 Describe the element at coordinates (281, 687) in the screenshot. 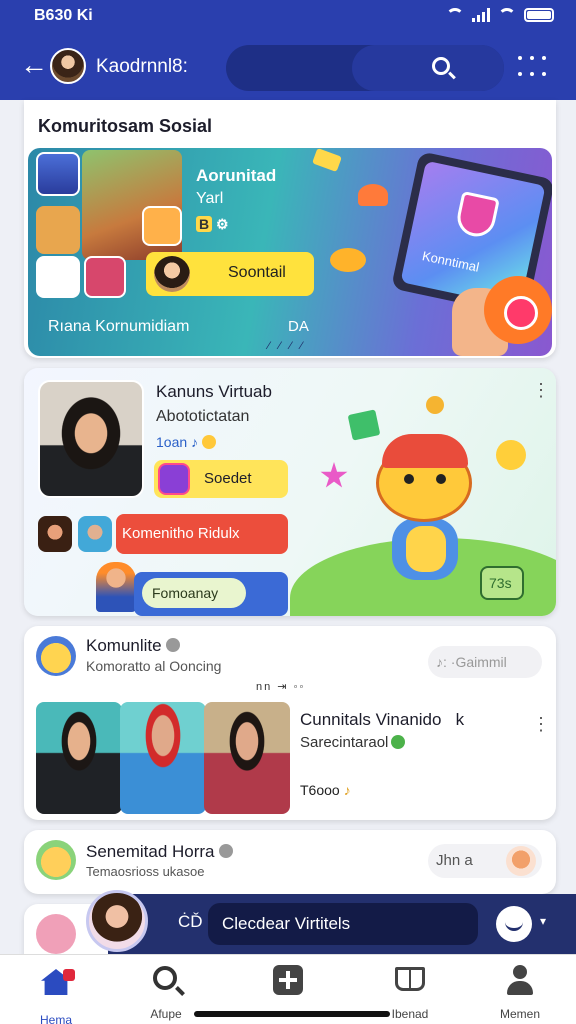

I see `card-indicators: nn ⇥ ◦◦` at that location.